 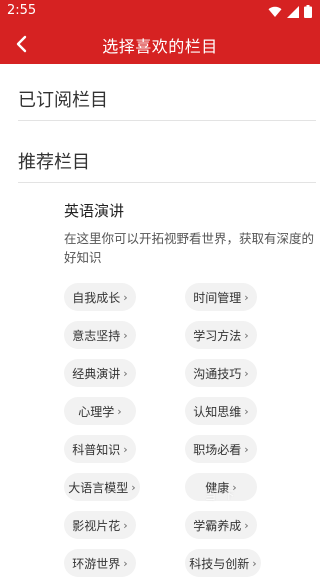 I want to click on tag-classic-speeches: 经典演讲 ›, so click(x=100, y=373).